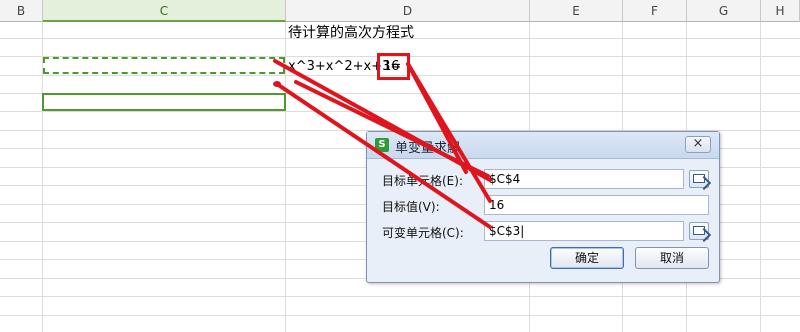  I want to click on annotation-arrows, so click(382, 144).